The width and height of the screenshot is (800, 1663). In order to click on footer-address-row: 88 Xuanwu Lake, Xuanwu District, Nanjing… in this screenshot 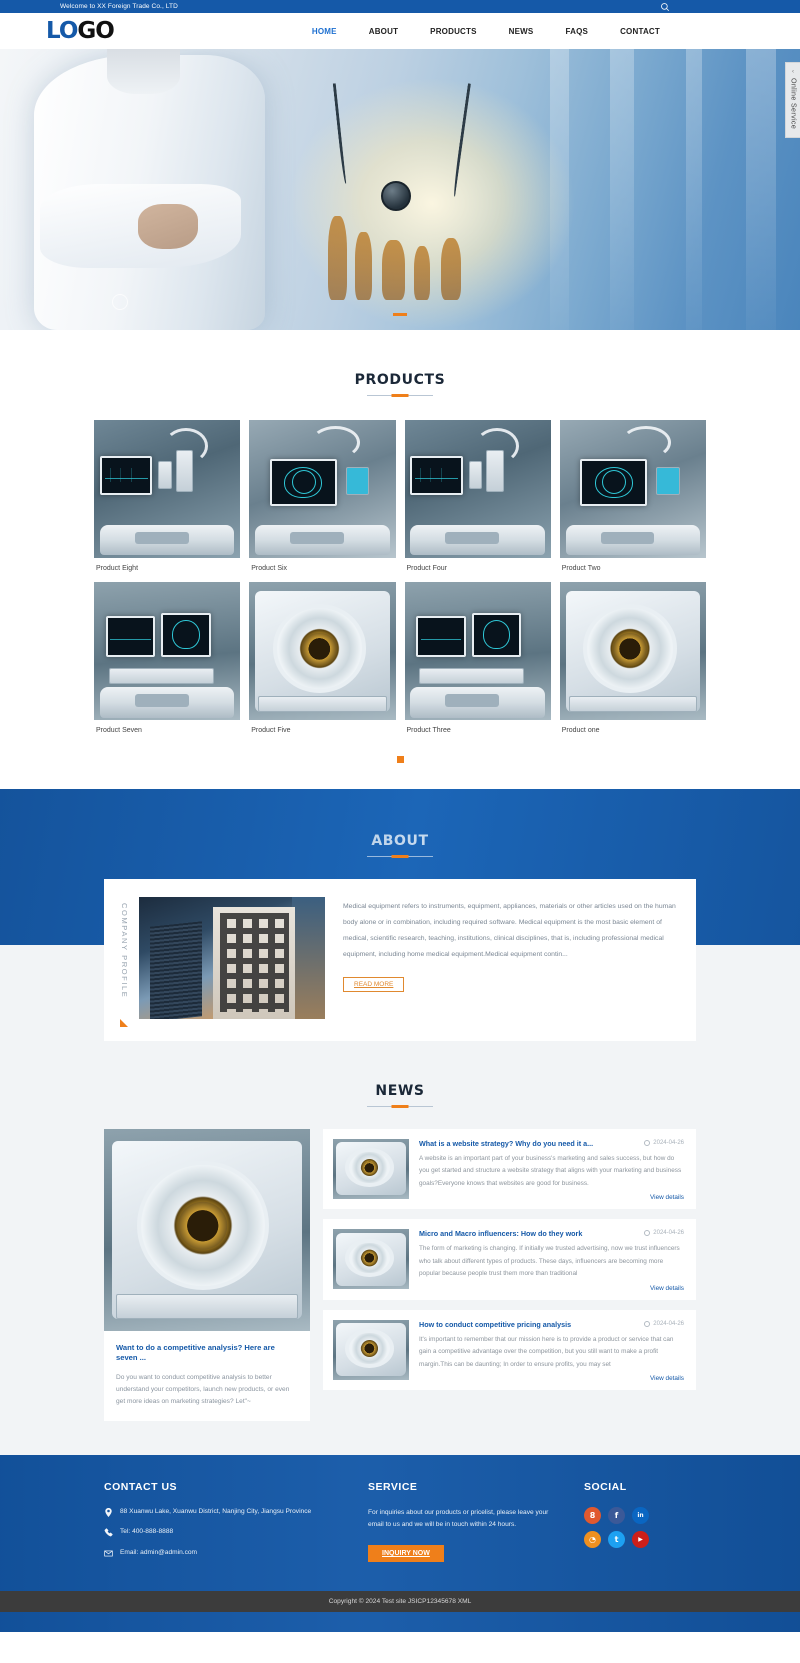, I will do `click(223, 1512)`.